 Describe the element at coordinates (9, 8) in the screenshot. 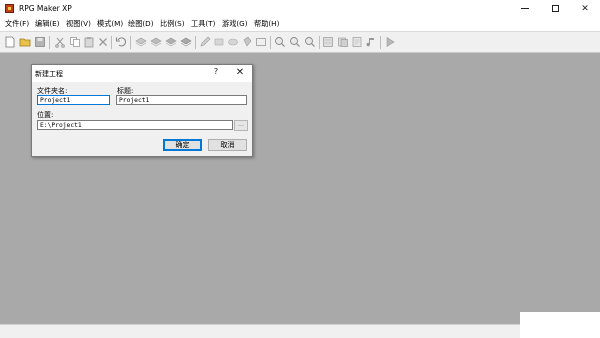

I see `app-icon` at that location.